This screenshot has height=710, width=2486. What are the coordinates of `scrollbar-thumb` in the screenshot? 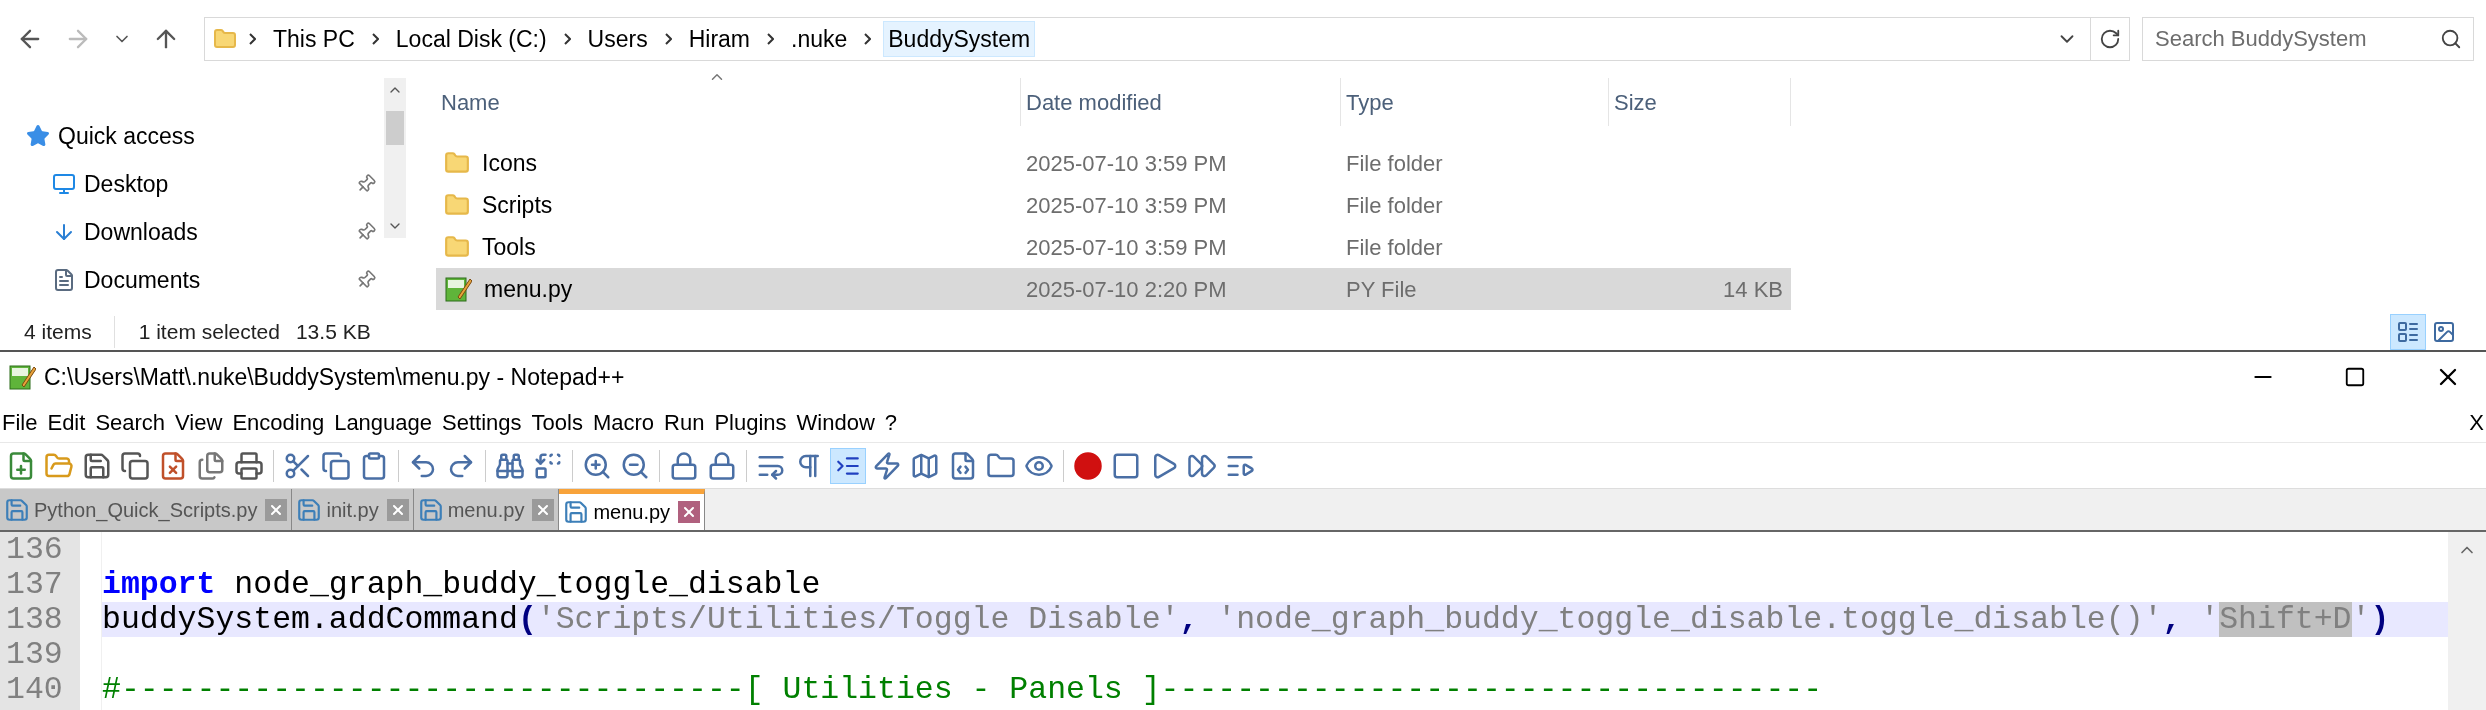 It's located at (395, 128).